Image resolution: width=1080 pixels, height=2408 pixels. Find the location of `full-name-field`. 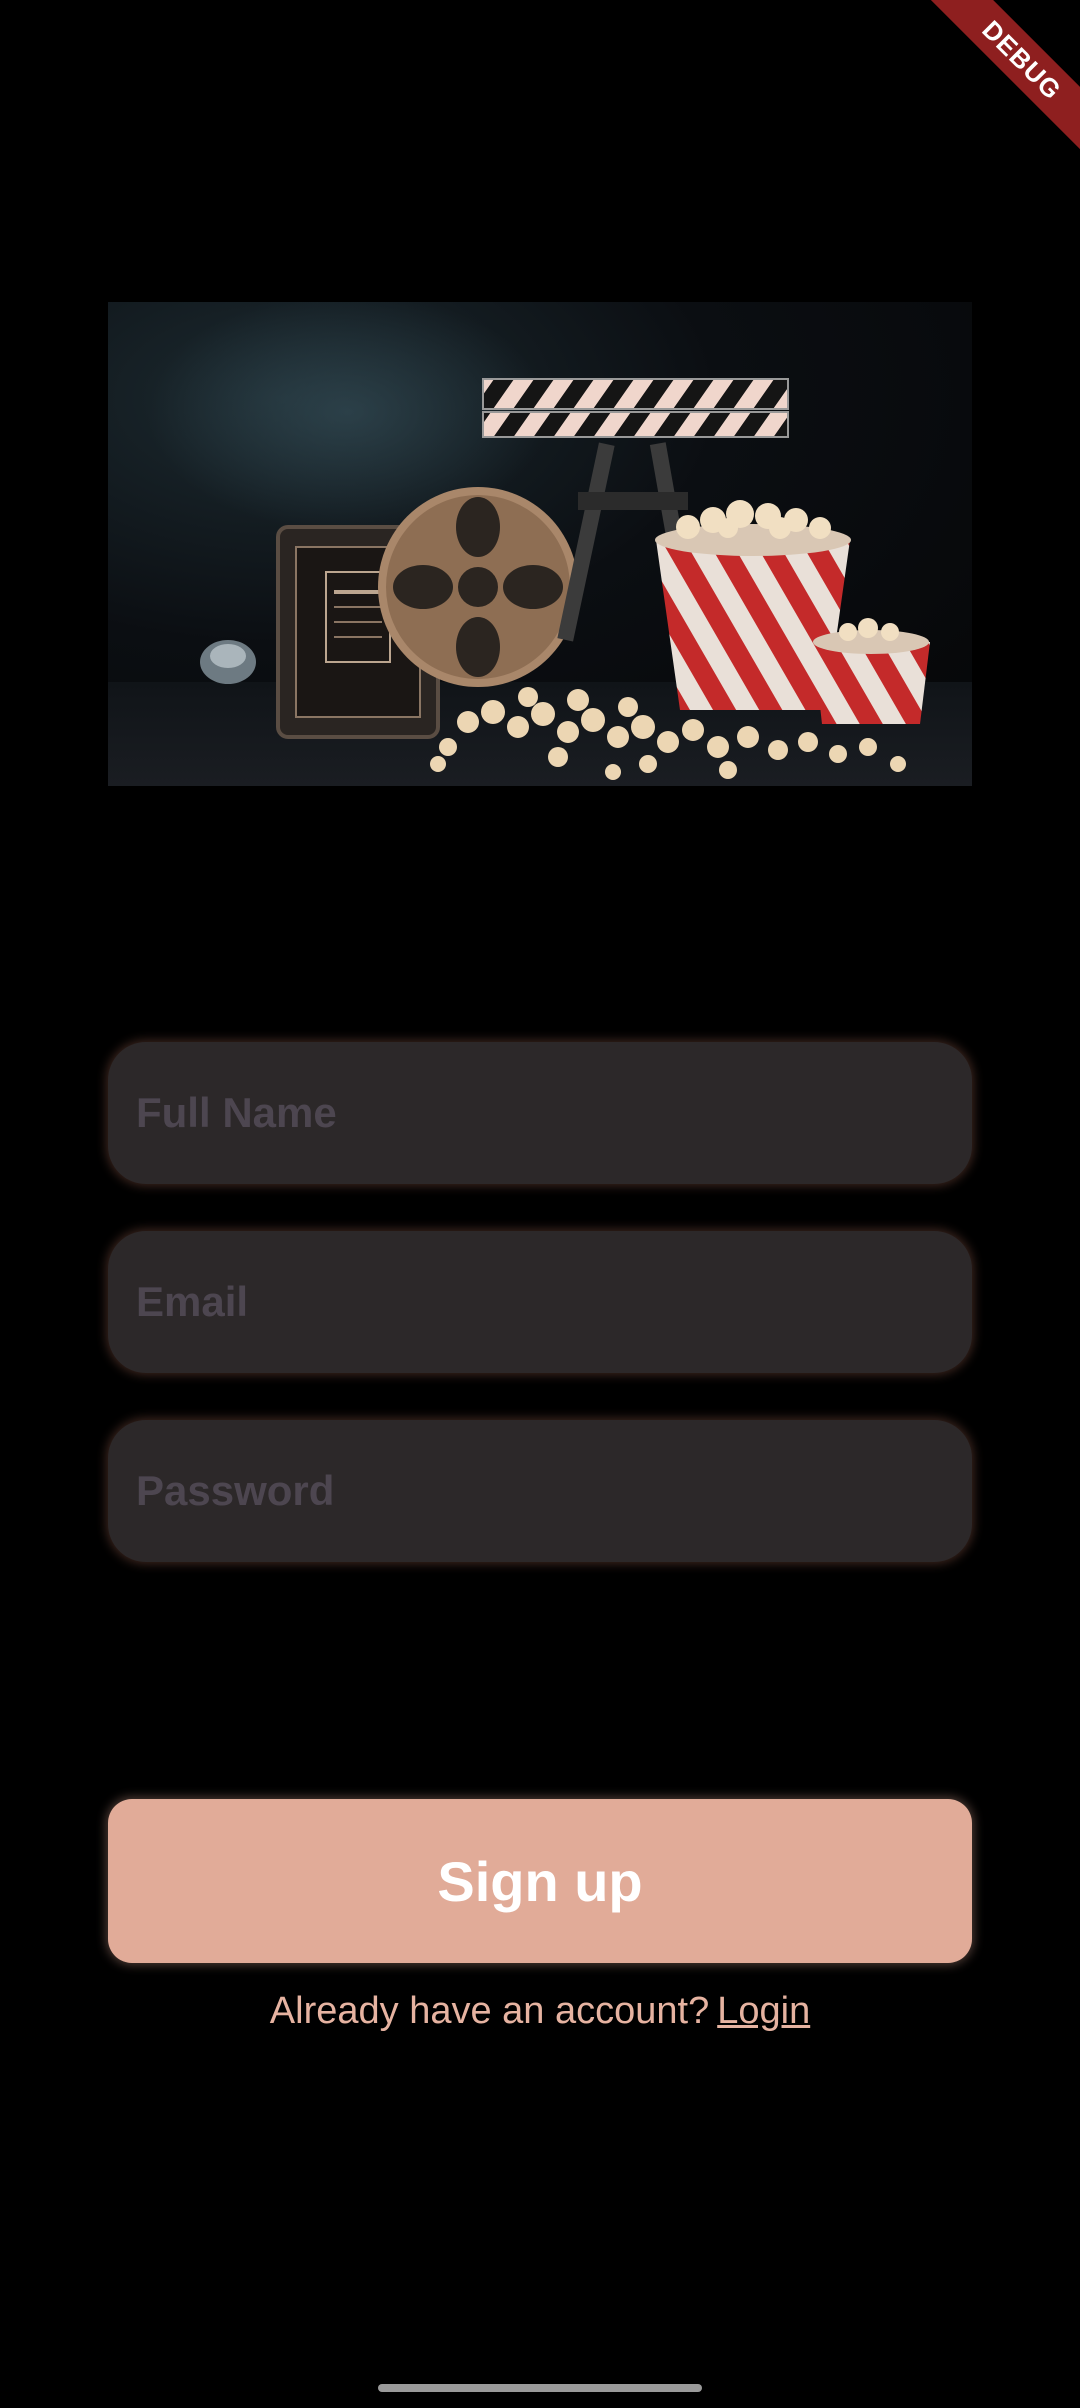

full-name-field is located at coordinates (540, 1113).